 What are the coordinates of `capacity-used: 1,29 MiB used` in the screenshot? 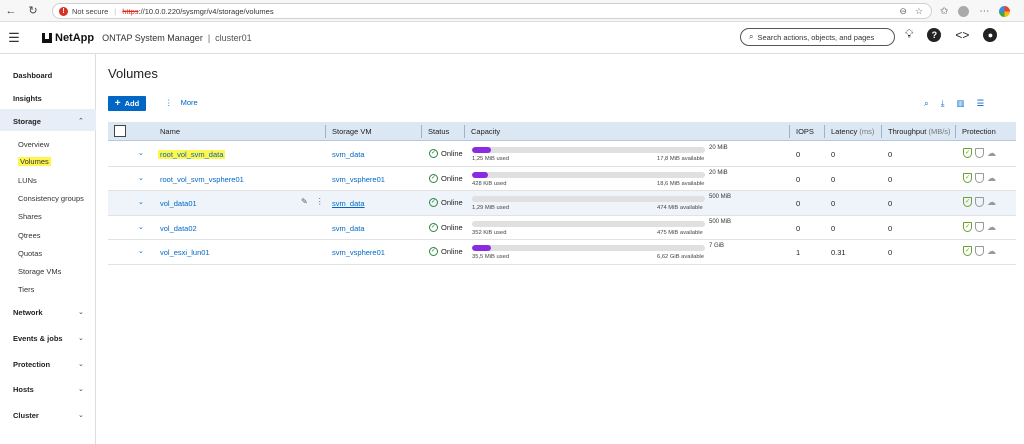 It's located at (491, 208).